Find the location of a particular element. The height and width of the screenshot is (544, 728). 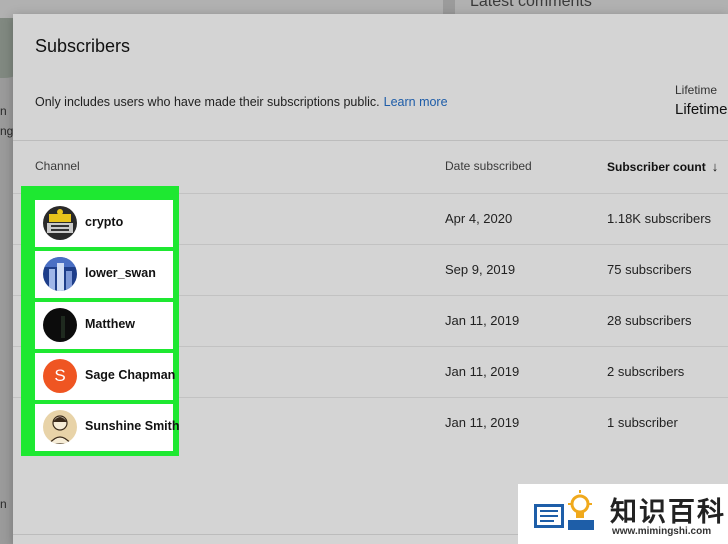

subscriber-count: 2 subscribers is located at coordinates (646, 371).